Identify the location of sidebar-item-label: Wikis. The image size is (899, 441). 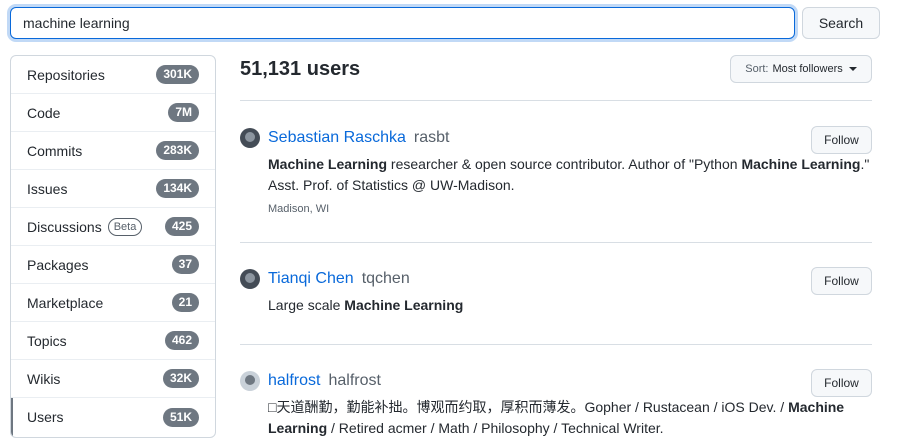
(44, 378).